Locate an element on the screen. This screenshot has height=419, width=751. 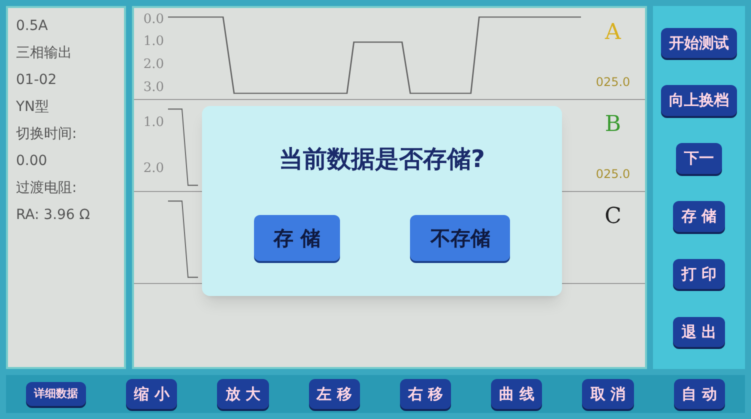
axis-tick-label: 0.0 is located at coordinates (153, 19).